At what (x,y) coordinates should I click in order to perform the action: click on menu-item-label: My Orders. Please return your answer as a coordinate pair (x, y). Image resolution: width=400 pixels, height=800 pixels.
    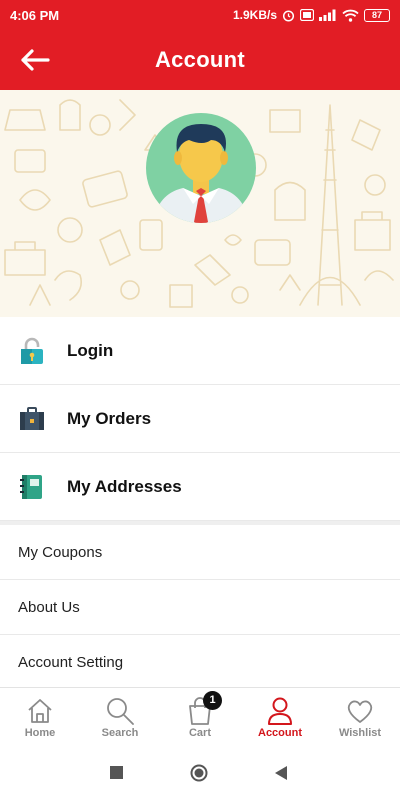
    Looking at the image, I should click on (109, 418).